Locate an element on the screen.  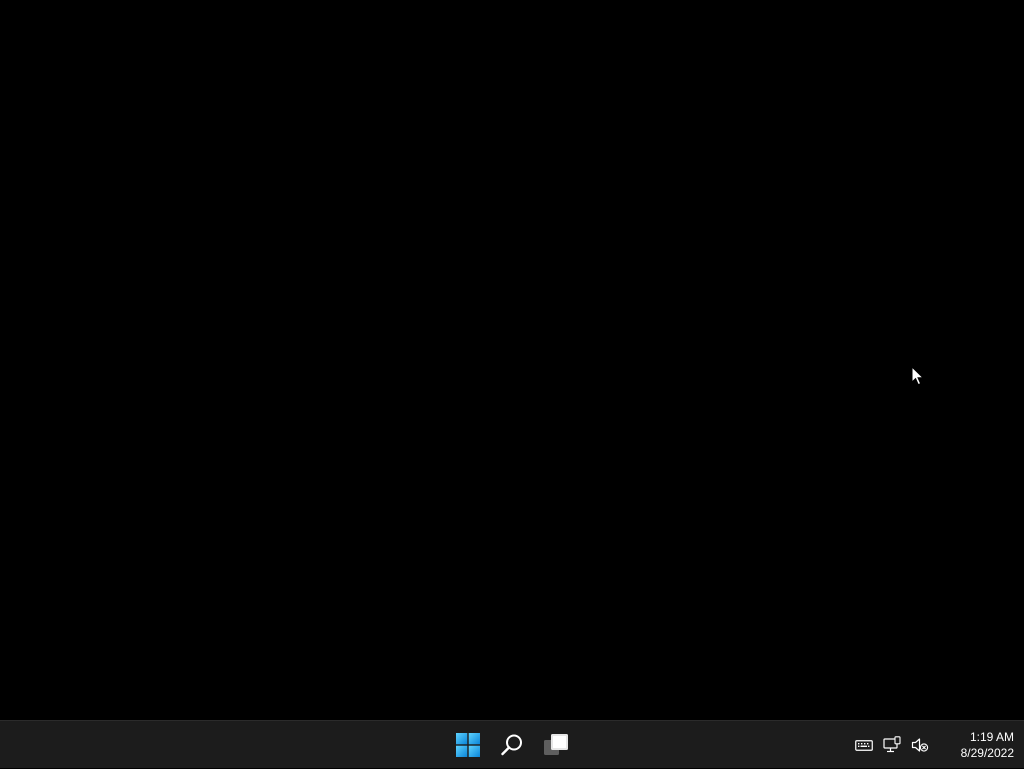
windows-logo-icon is located at coordinates (468, 745).